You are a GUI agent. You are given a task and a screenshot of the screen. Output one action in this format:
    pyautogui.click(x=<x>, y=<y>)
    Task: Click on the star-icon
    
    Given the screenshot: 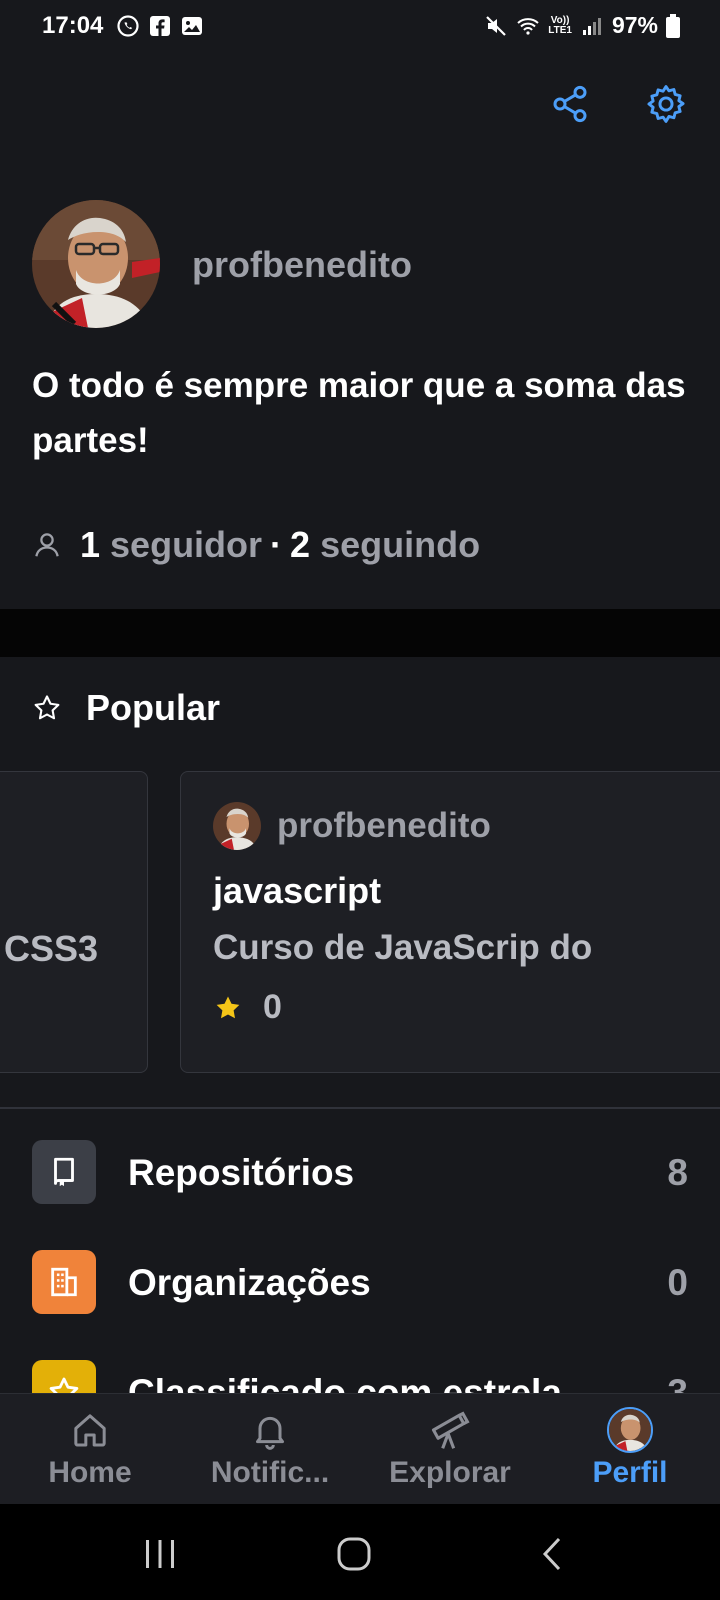 What is the action you would take?
    pyautogui.click(x=64, y=1385)
    